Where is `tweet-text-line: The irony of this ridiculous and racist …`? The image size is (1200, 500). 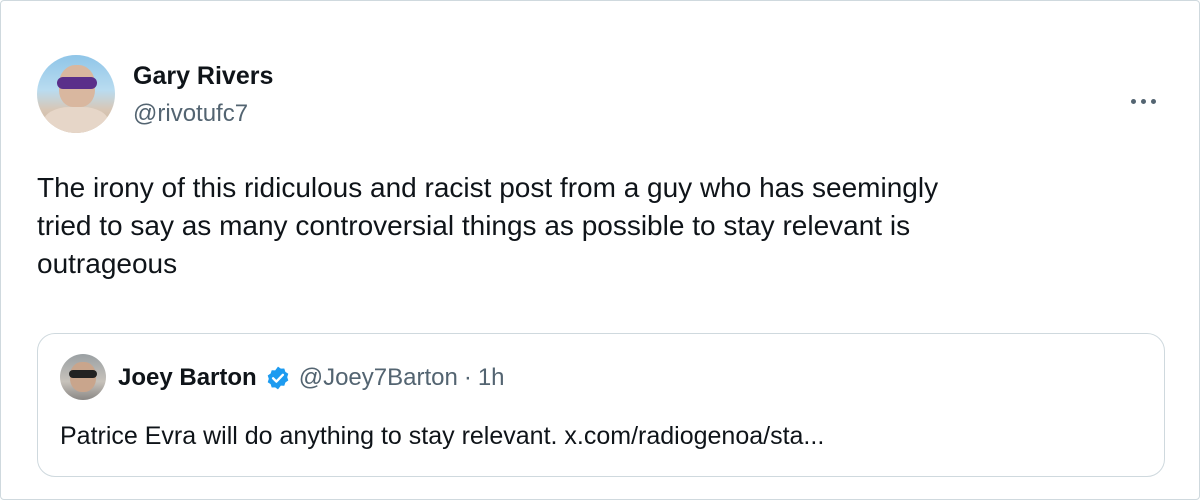 tweet-text-line: The irony of this ridiculous and racist … is located at coordinates (488, 187).